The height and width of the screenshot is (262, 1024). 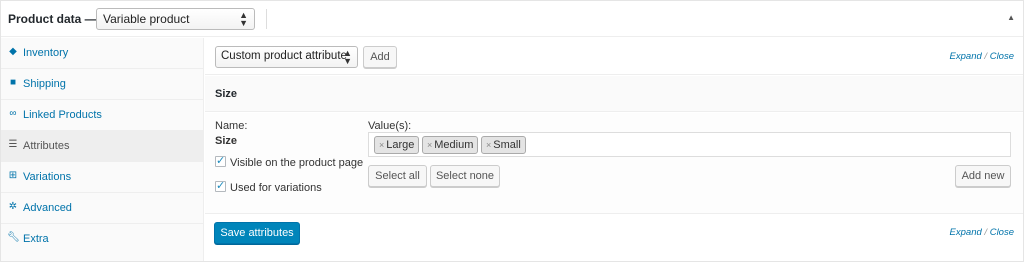 I want to click on tab-label: Inventory, so click(x=46, y=53).